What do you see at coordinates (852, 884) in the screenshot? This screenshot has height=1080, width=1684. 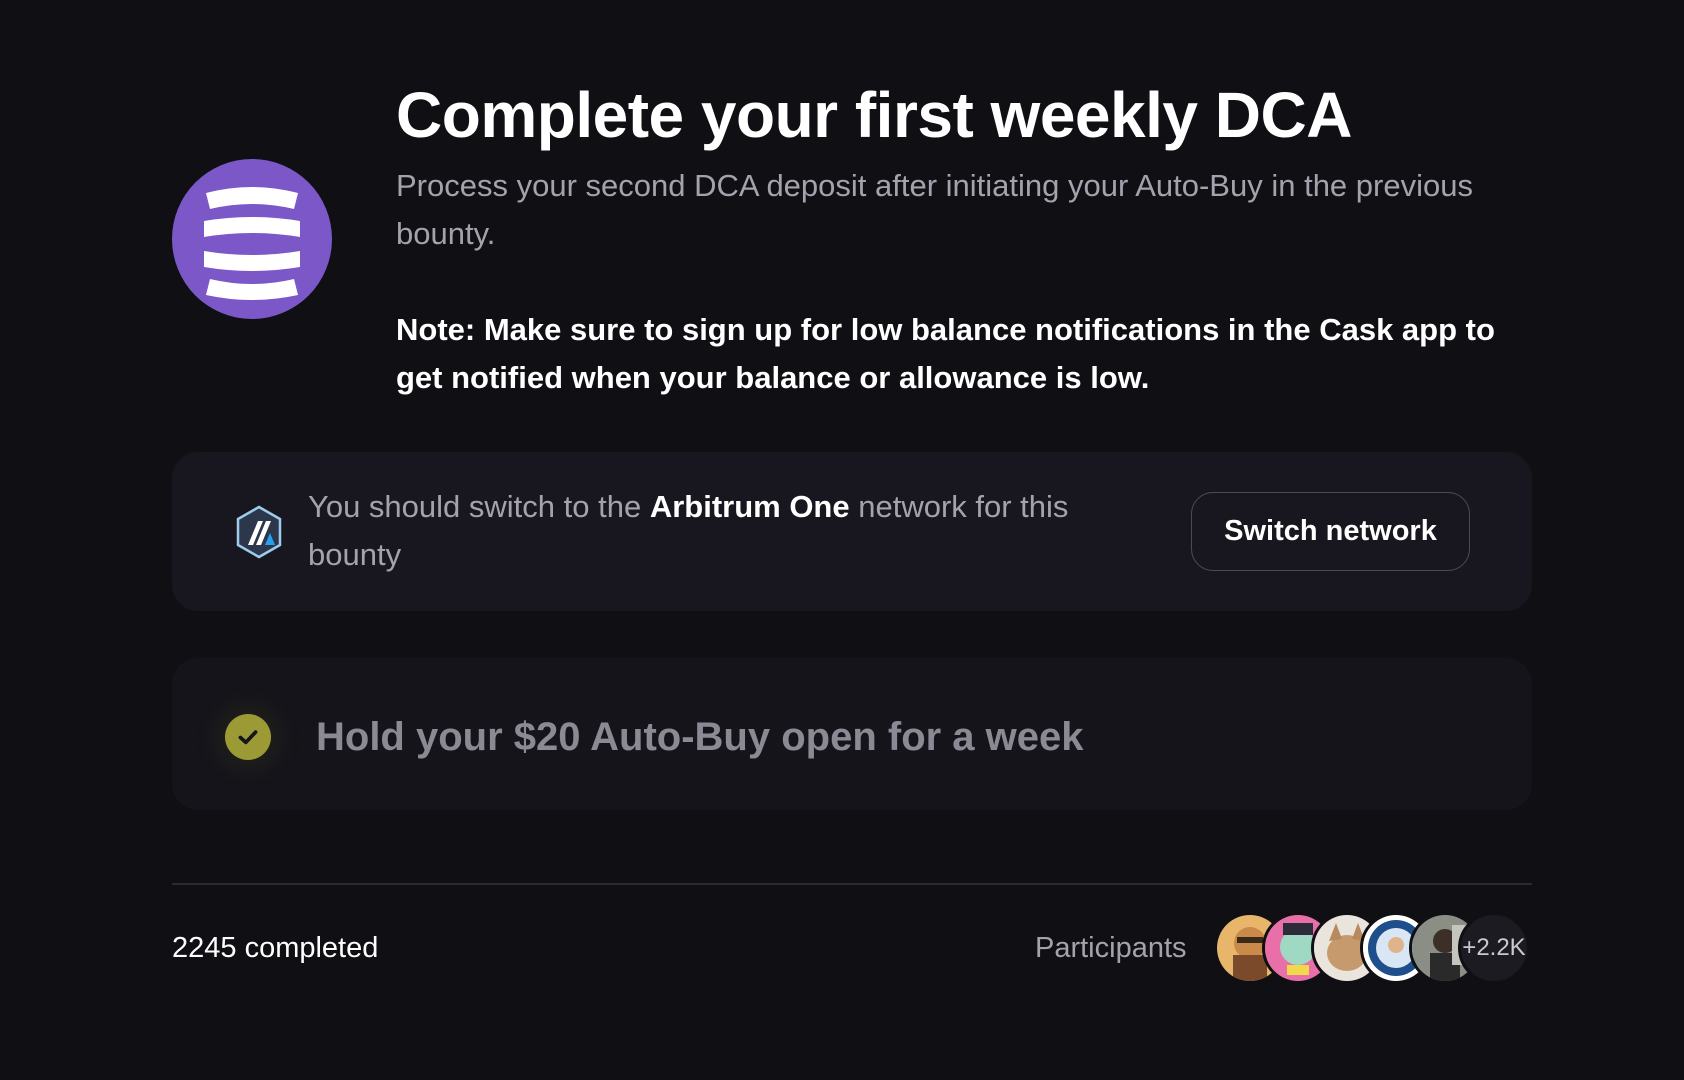 I see `footer-divider` at bounding box center [852, 884].